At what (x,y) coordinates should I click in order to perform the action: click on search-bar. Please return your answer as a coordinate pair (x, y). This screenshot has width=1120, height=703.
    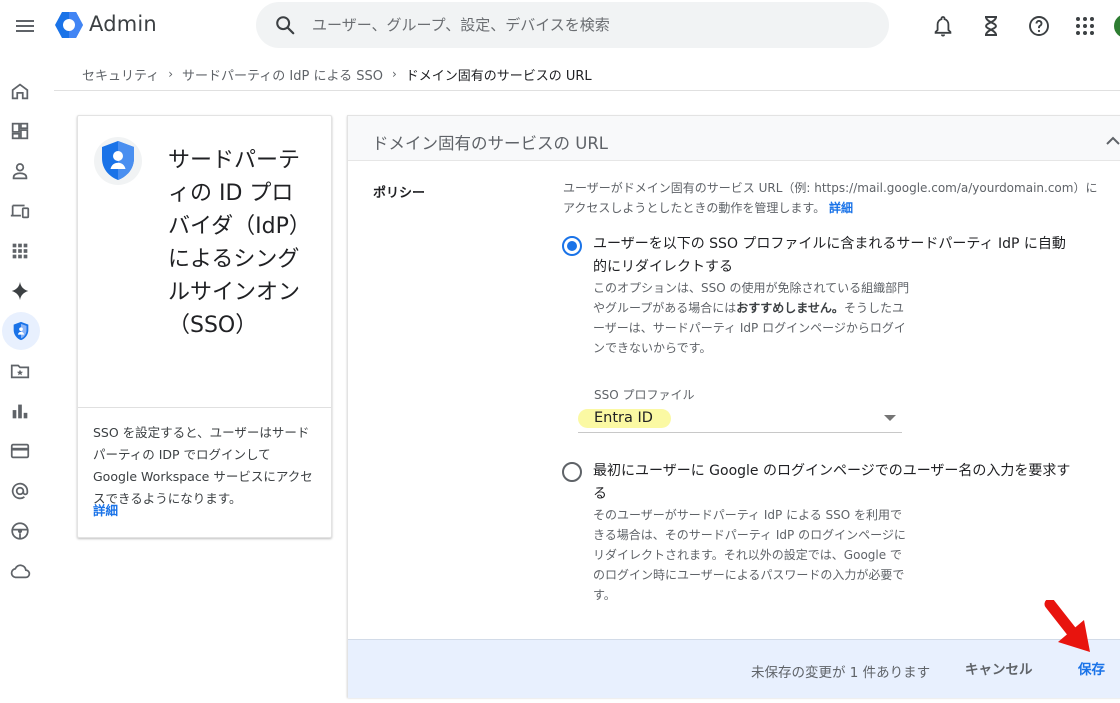
    Looking at the image, I should click on (572, 25).